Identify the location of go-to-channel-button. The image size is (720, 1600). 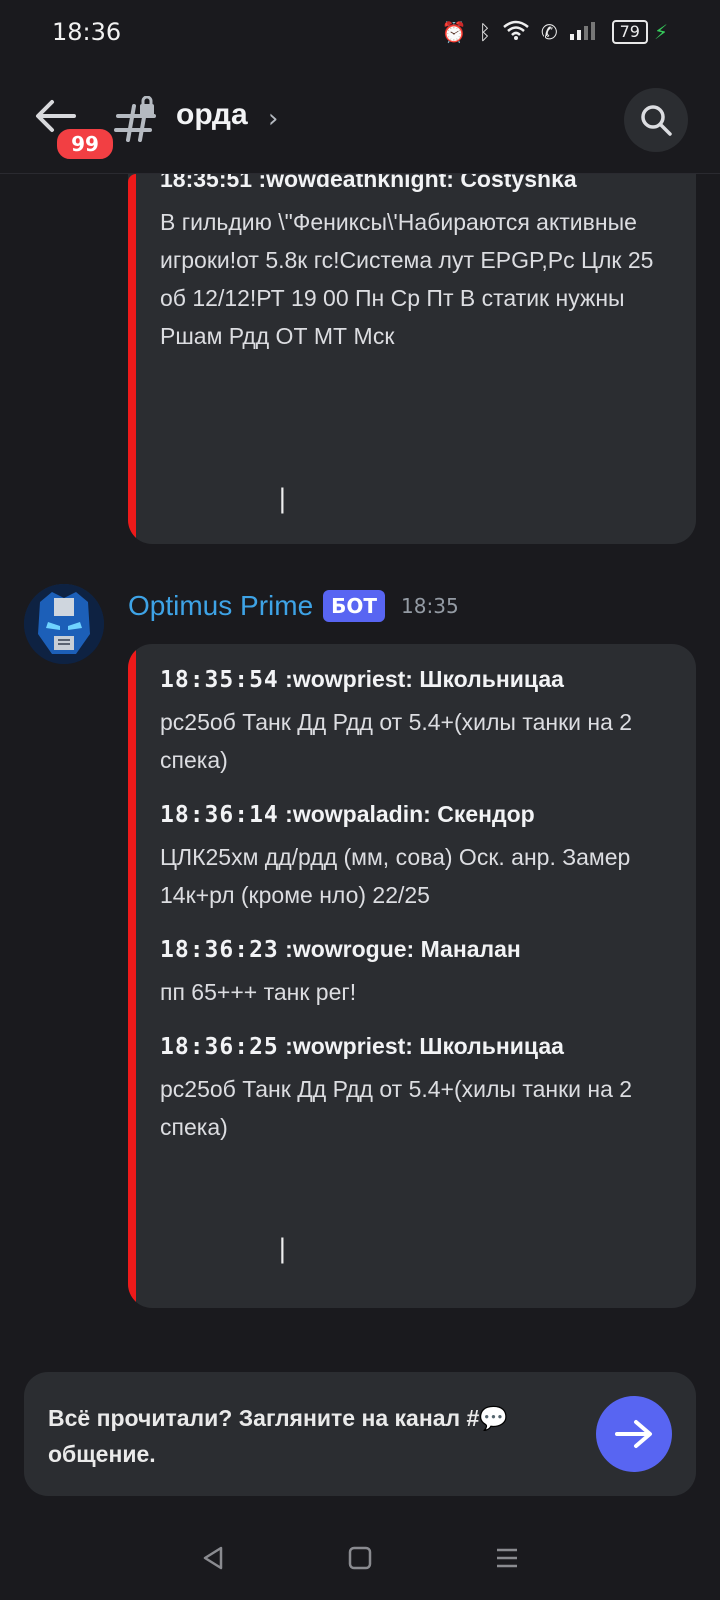
(634, 1434).